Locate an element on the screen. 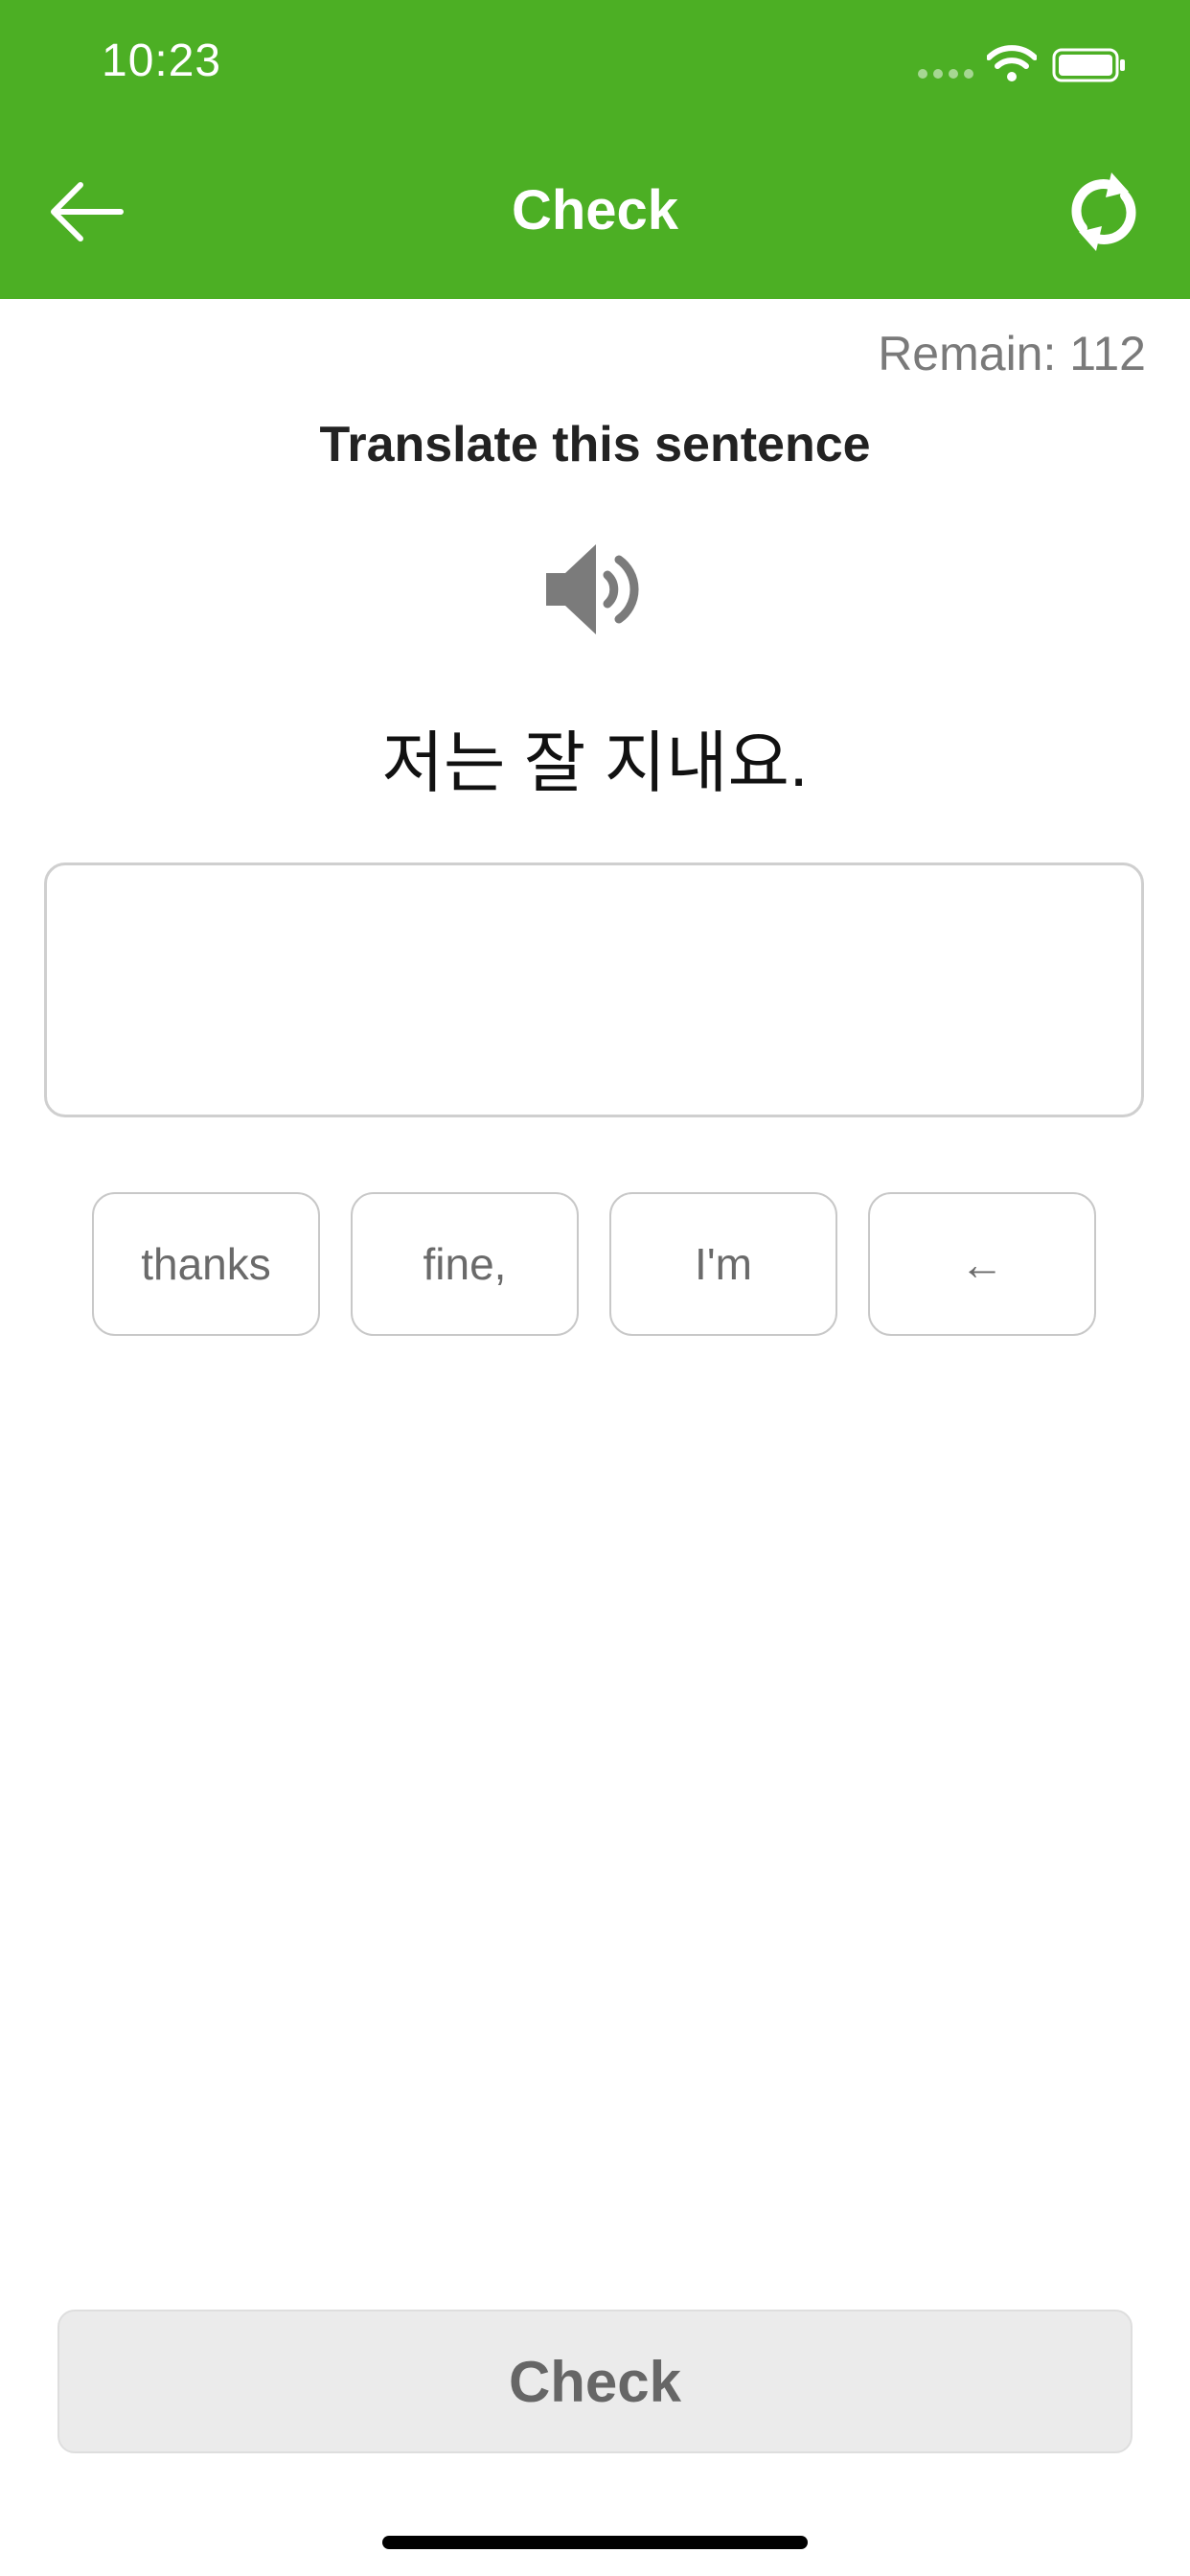  cellular-signal-icon is located at coordinates (946, 74).